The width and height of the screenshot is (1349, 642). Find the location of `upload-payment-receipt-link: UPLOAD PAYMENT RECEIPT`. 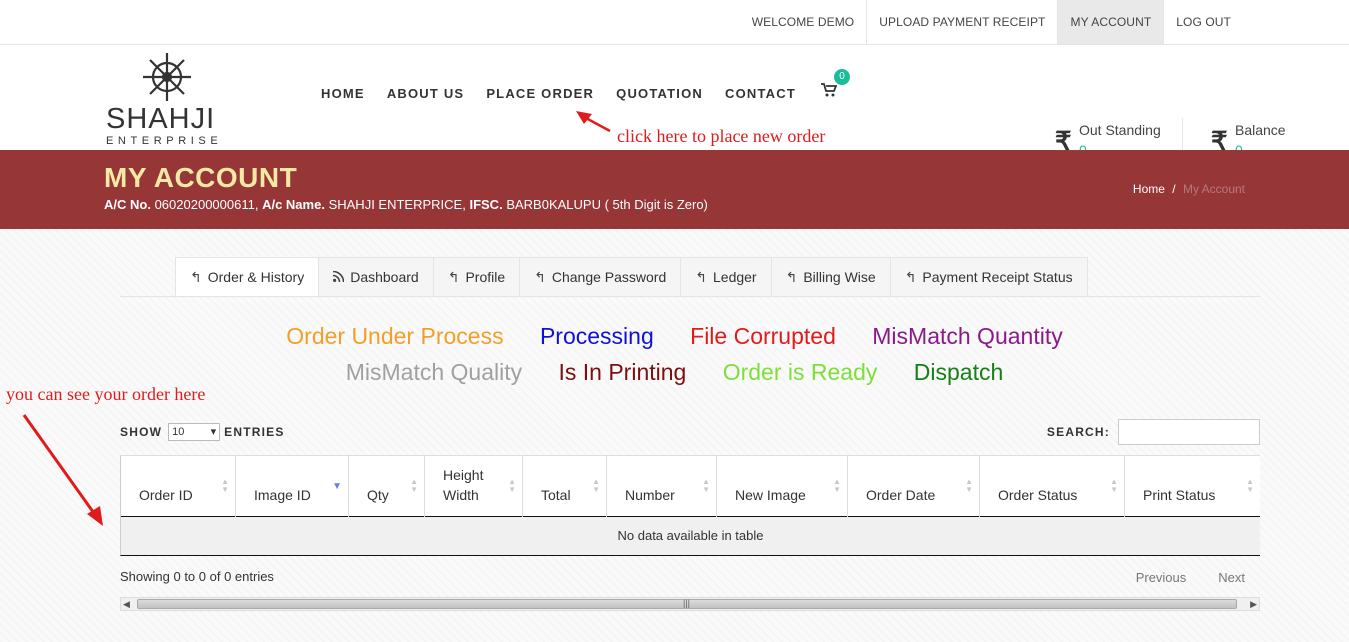

upload-payment-receipt-link: UPLOAD PAYMENT RECEIPT is located at coordinates (961, 22).